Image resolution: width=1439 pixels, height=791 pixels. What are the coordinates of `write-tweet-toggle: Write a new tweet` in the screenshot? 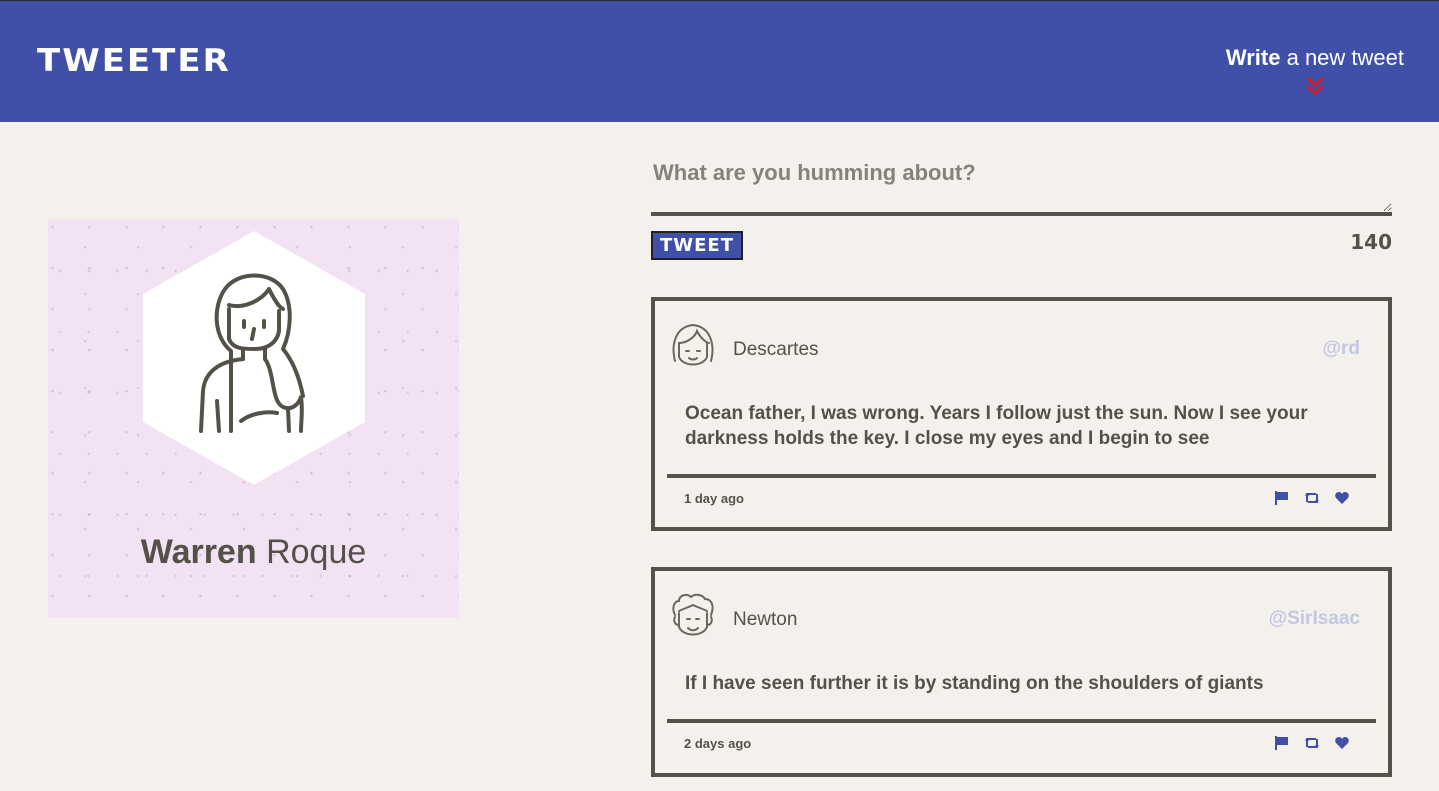 It's located at (1315, 71).